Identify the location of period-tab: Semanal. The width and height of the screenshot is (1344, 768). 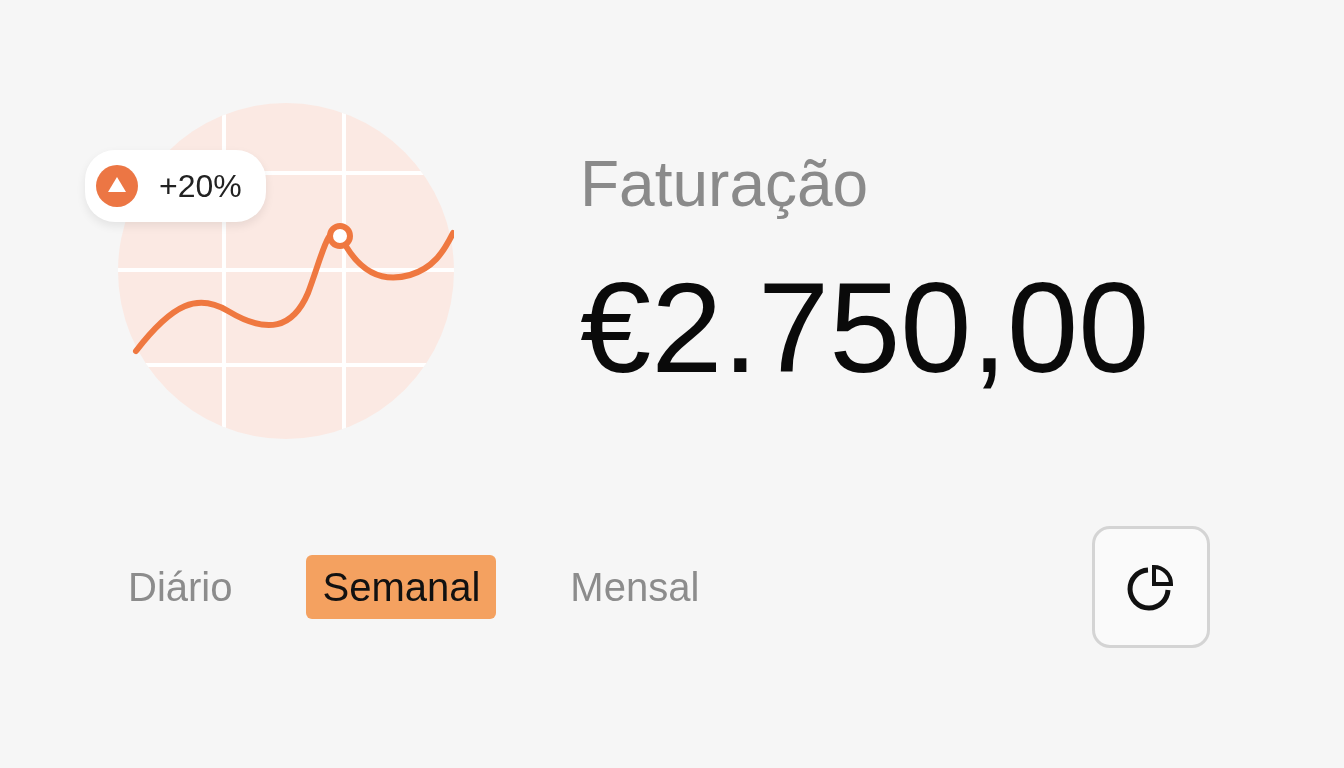
(401, 587).